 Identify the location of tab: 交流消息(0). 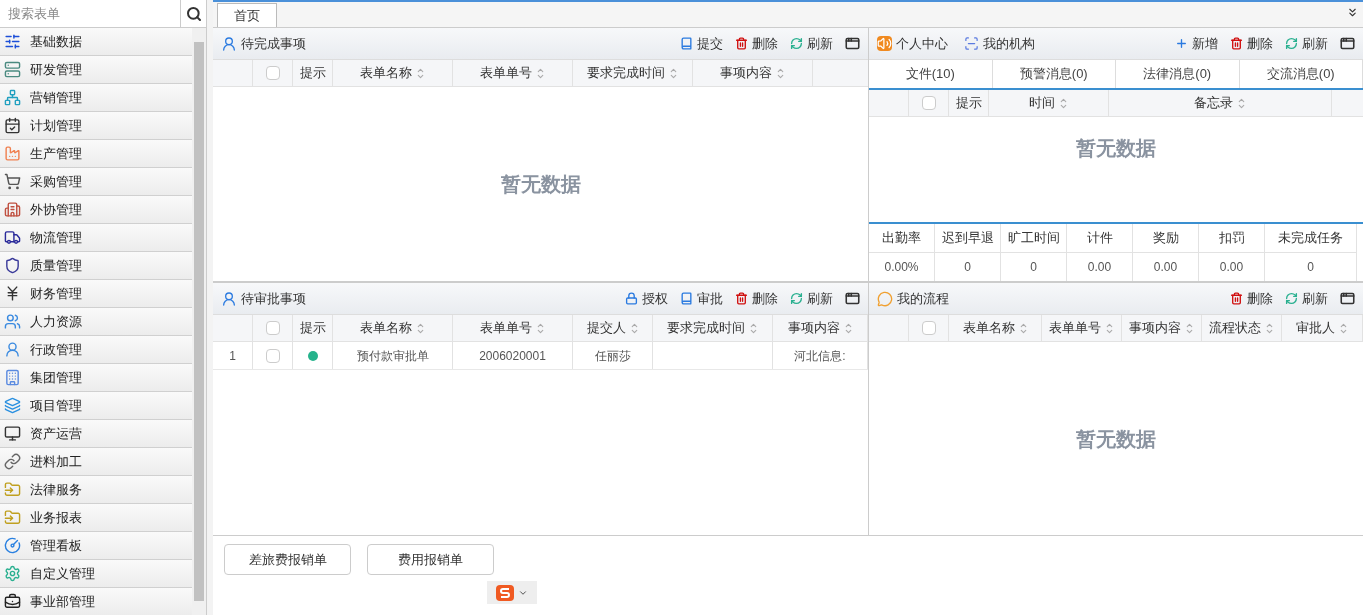
(1301, 74).